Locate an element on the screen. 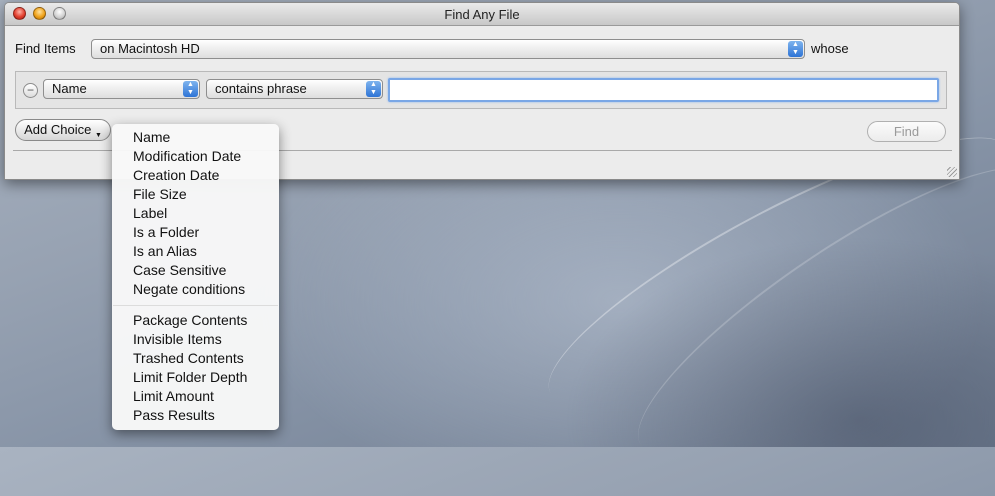  menu-item-file-size: File Size is located at coordinates (160, 194).